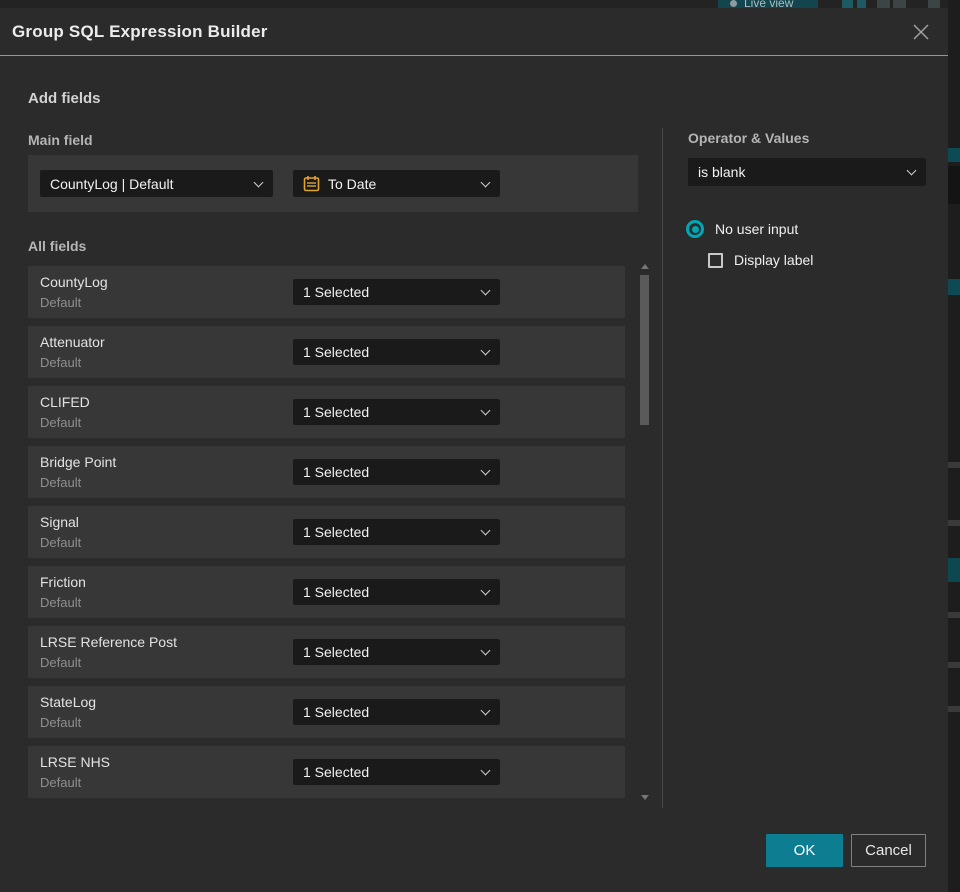  I want to click on field-name: CLIFED, so click(65, 402).